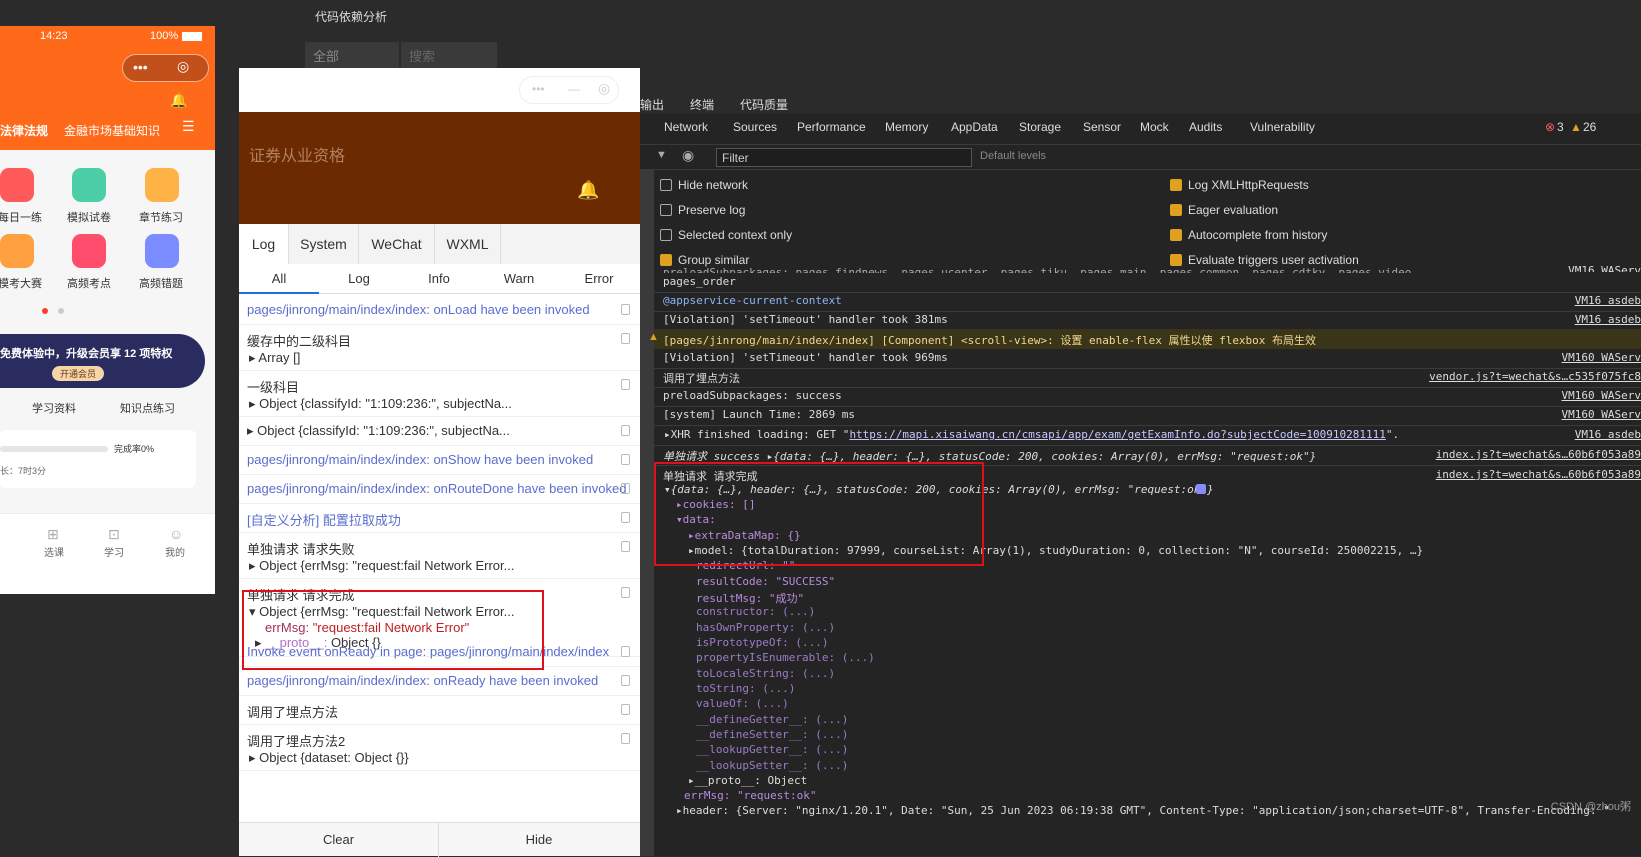 The image size is (1641, 857). Describe the element at coordinates (785, 657) in the screenshot. I see `tree-node: propertyIsEnumerable: (...)` at that location.